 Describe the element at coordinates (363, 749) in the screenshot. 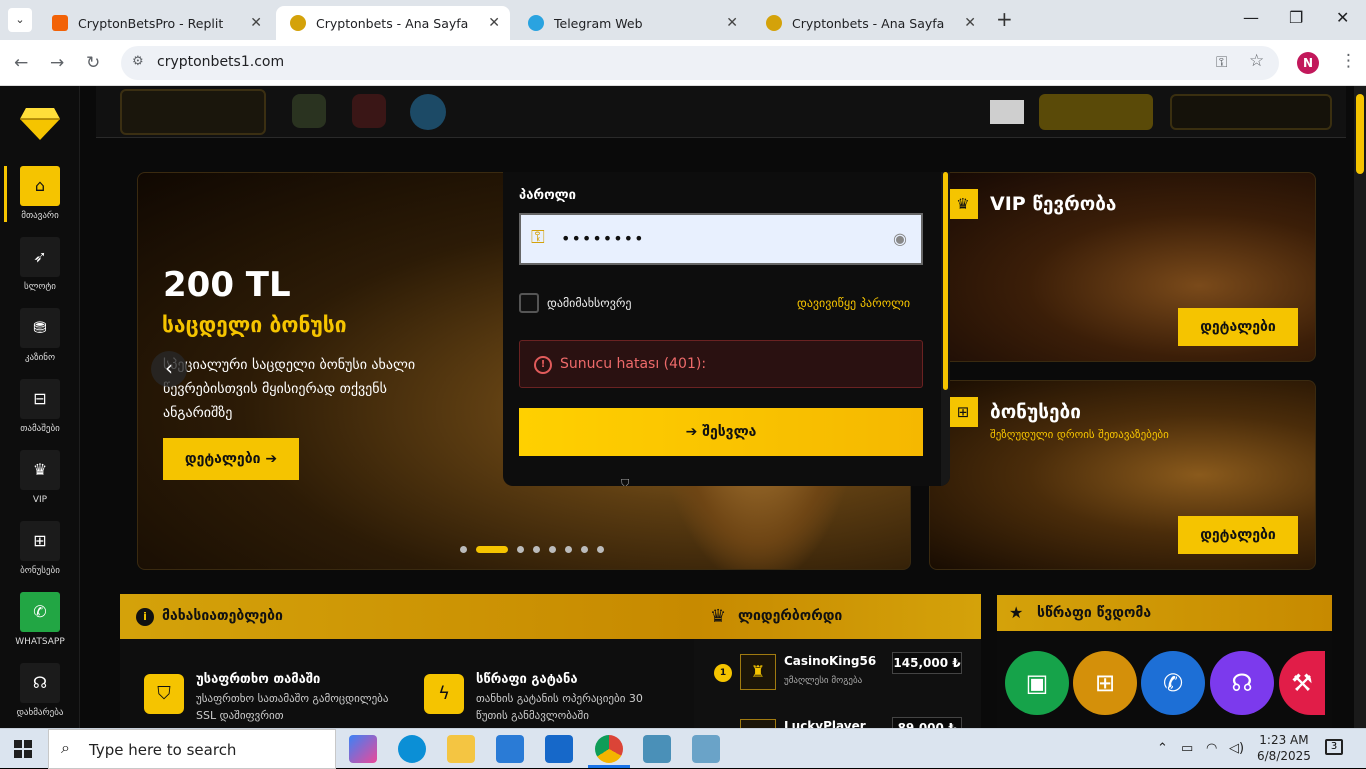

I see `copilot-icon` at that location.